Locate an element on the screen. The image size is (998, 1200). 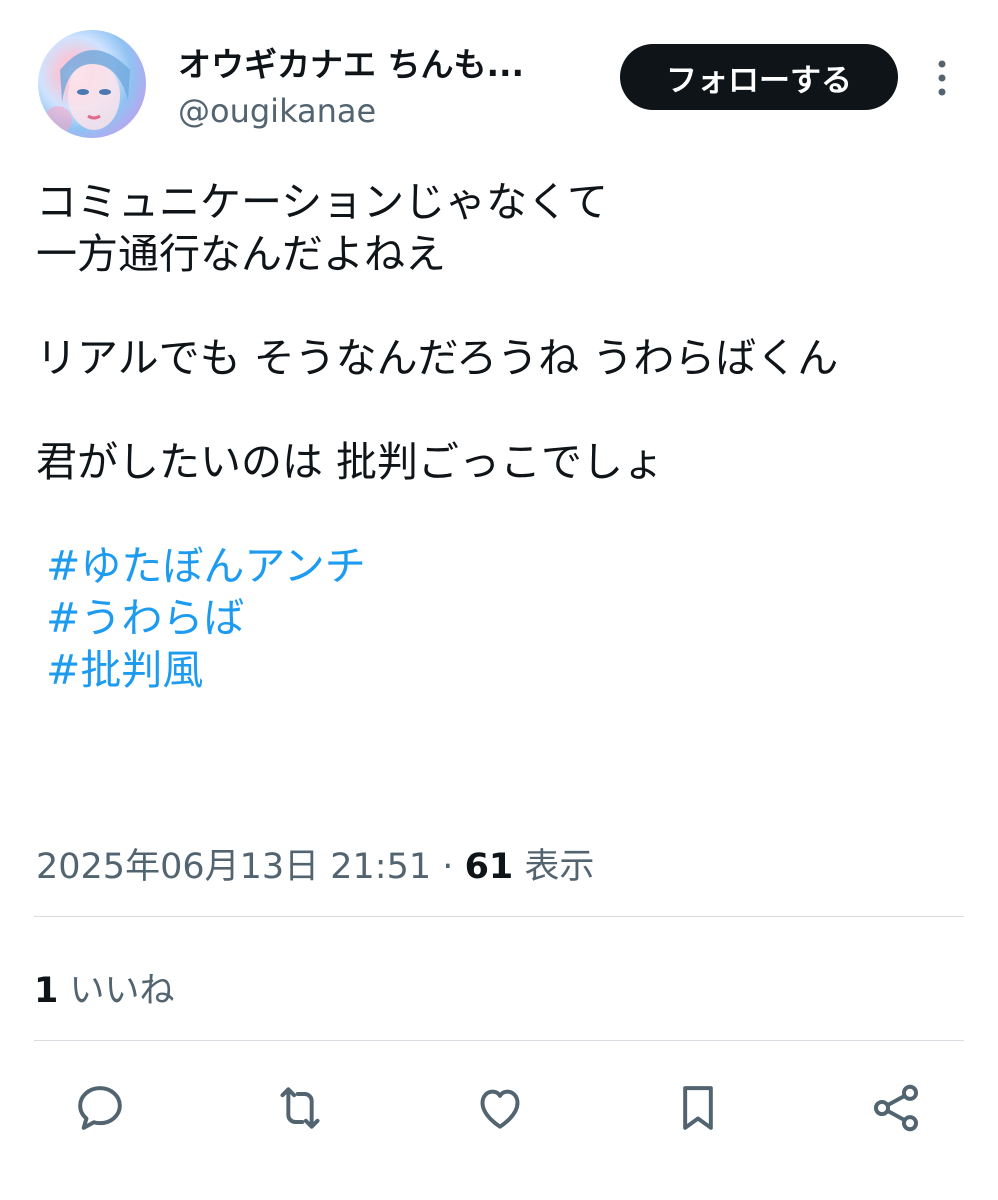
bookmark-icon is located at coordinates (698, 1108).